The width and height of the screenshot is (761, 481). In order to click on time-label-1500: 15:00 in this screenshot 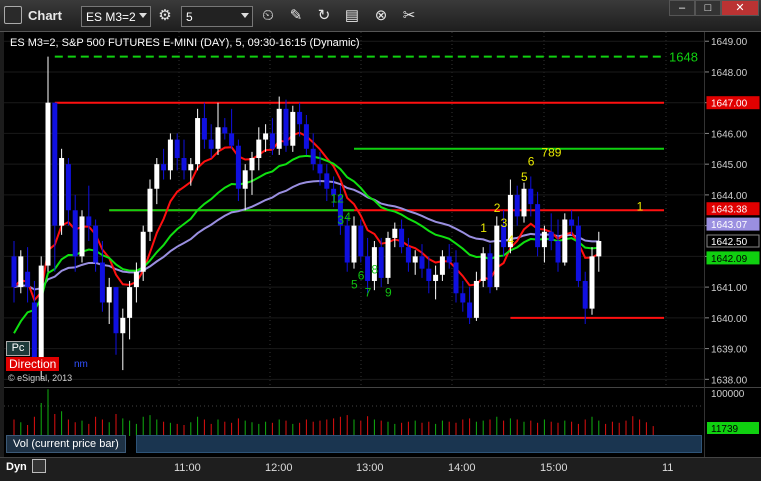, I will do `click(554, 468)`.